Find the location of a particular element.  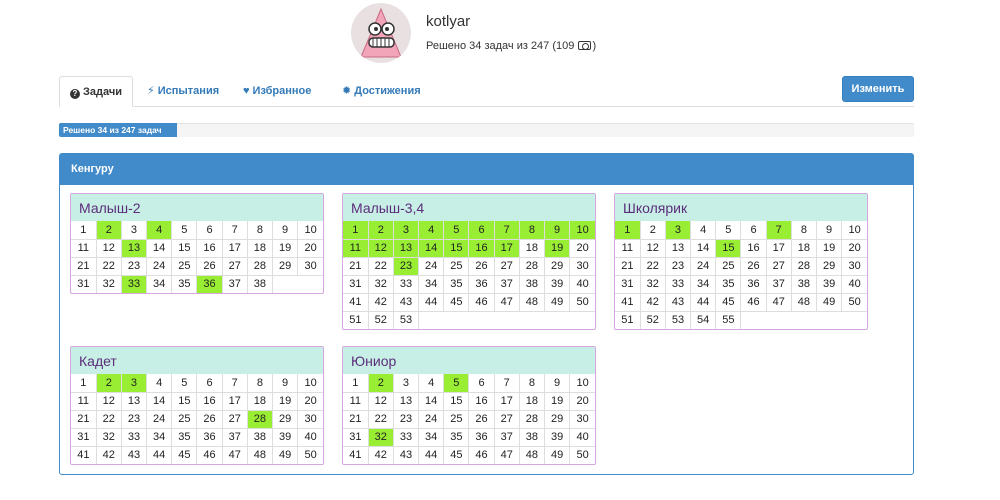

problem-cell: 25 is located at coordinates (184, 265).